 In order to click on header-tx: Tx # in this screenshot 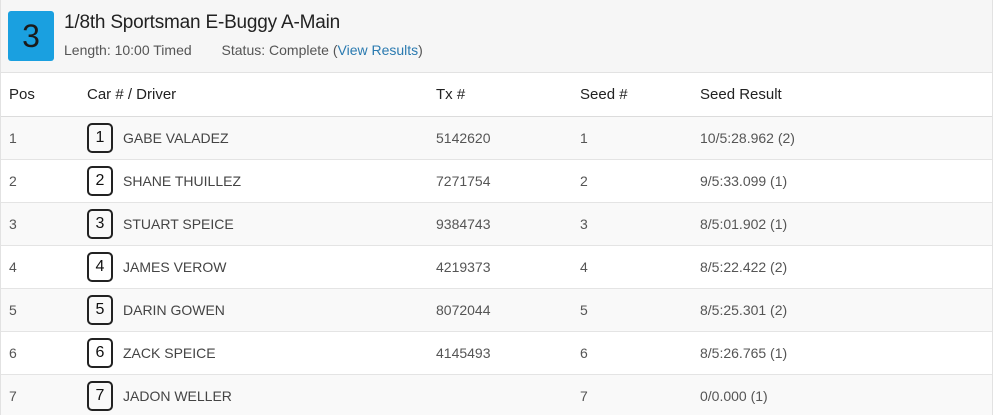, I will do `click(508, 95)`.